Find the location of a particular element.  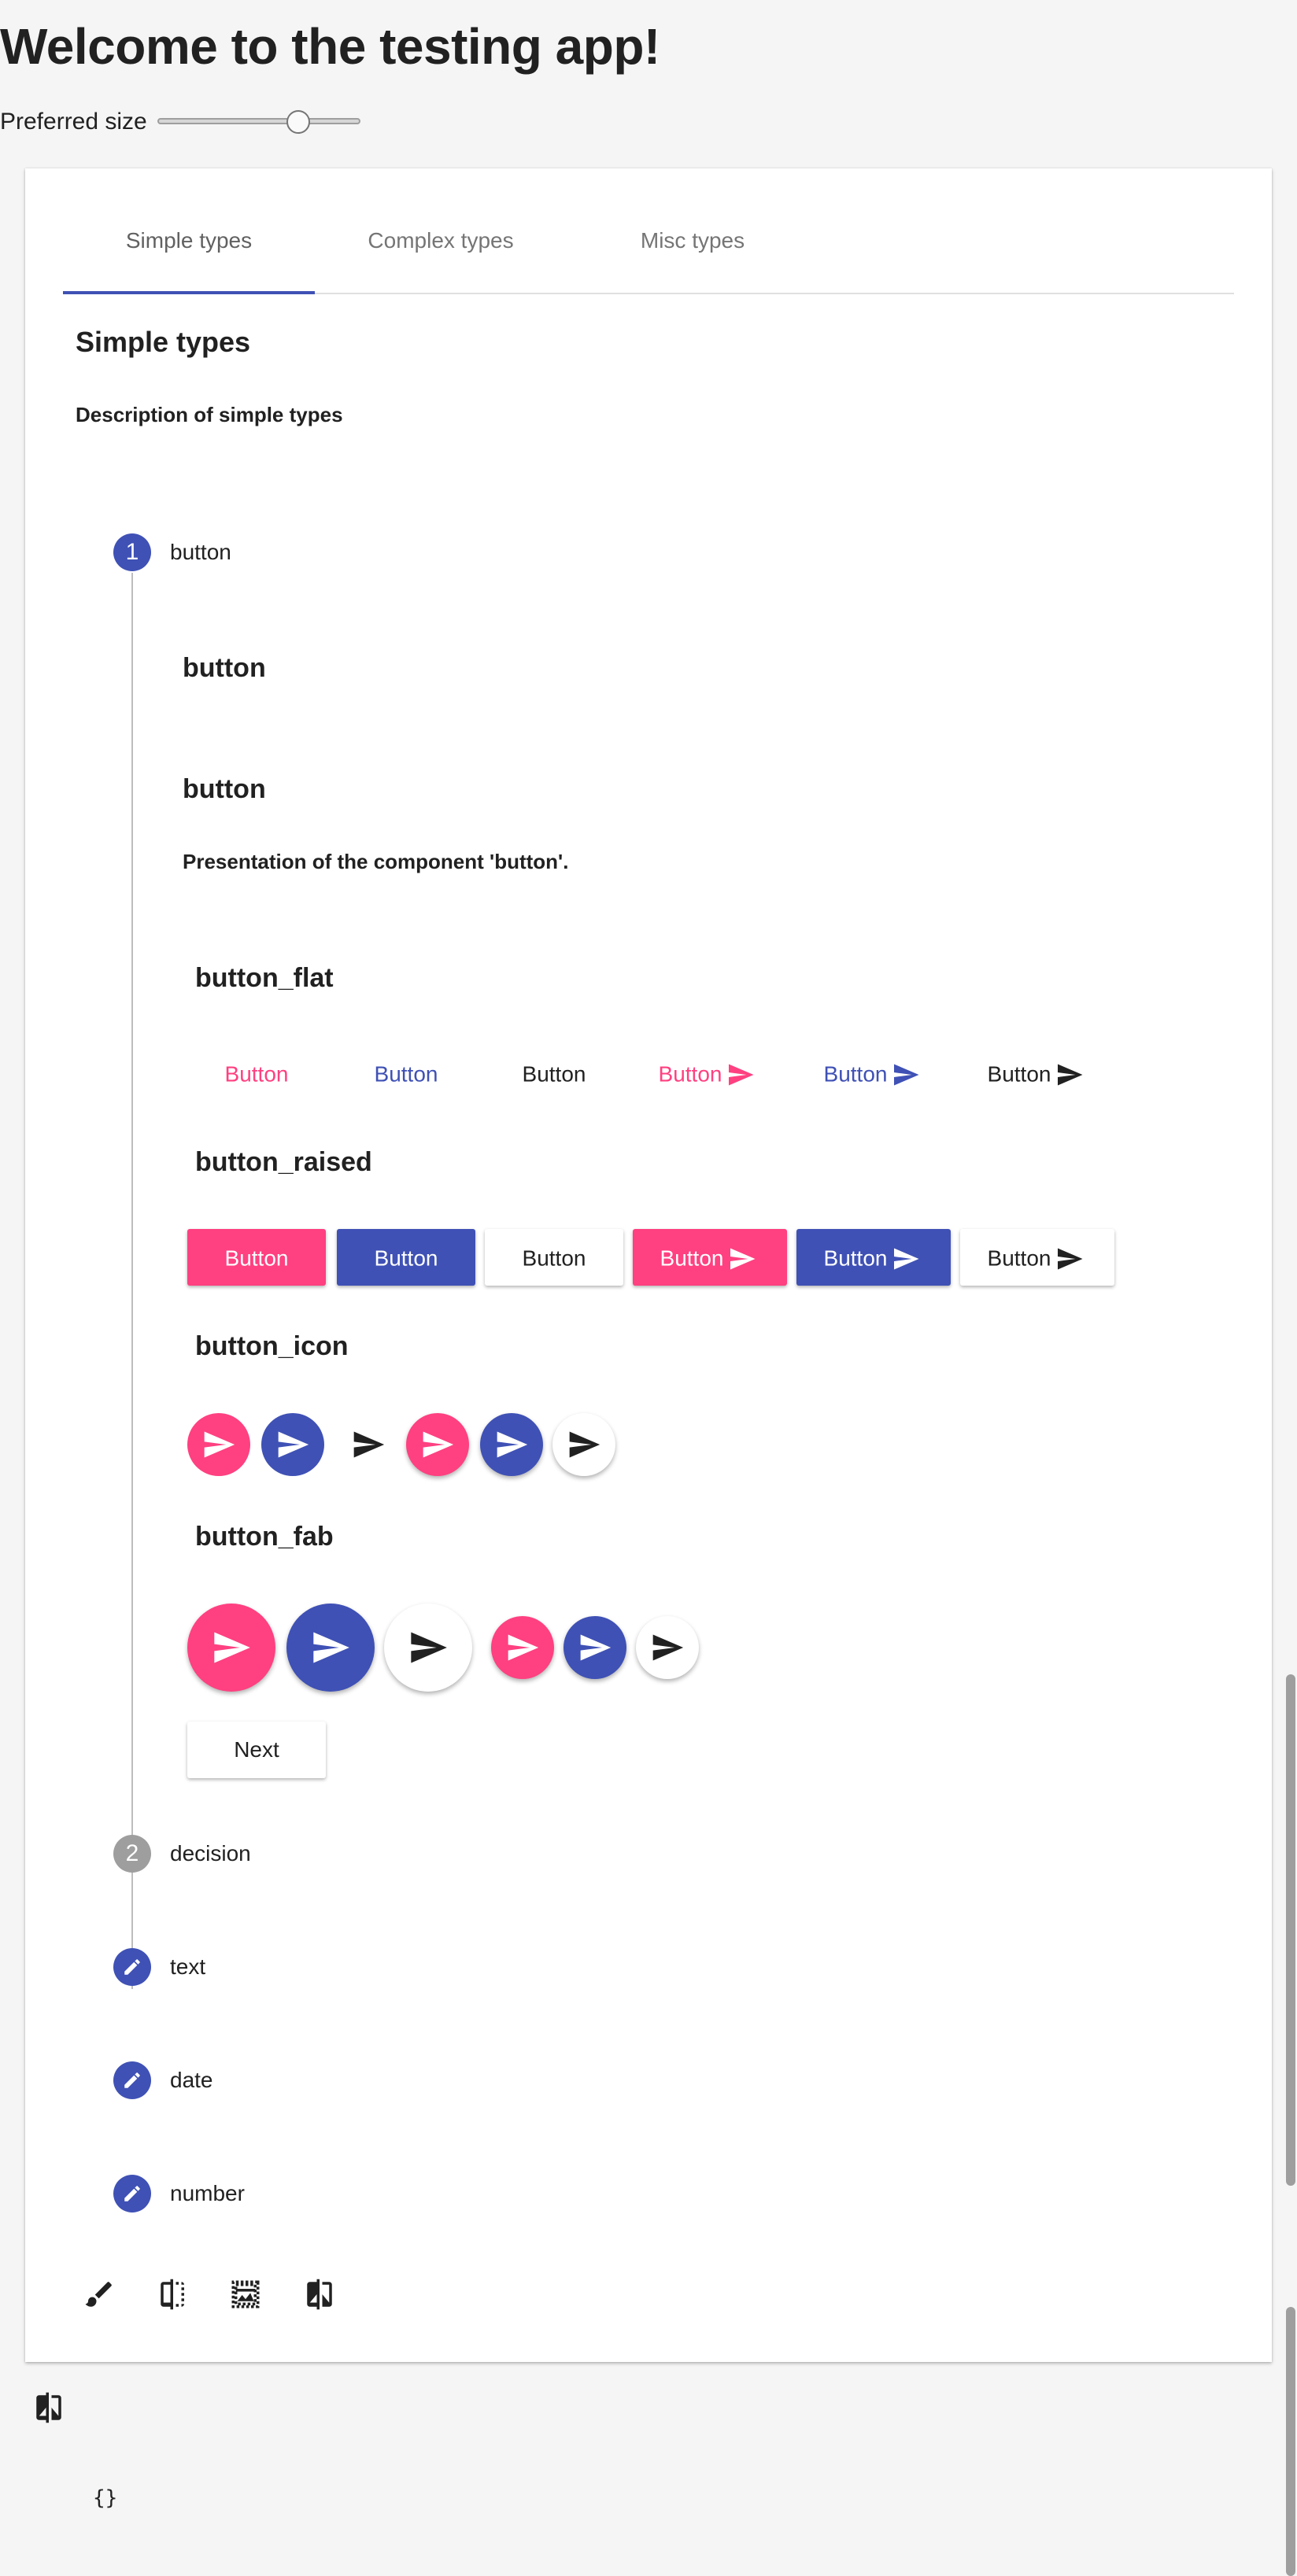

scrollbar-thumb-secondary is located at coordinates (1290, 2441).